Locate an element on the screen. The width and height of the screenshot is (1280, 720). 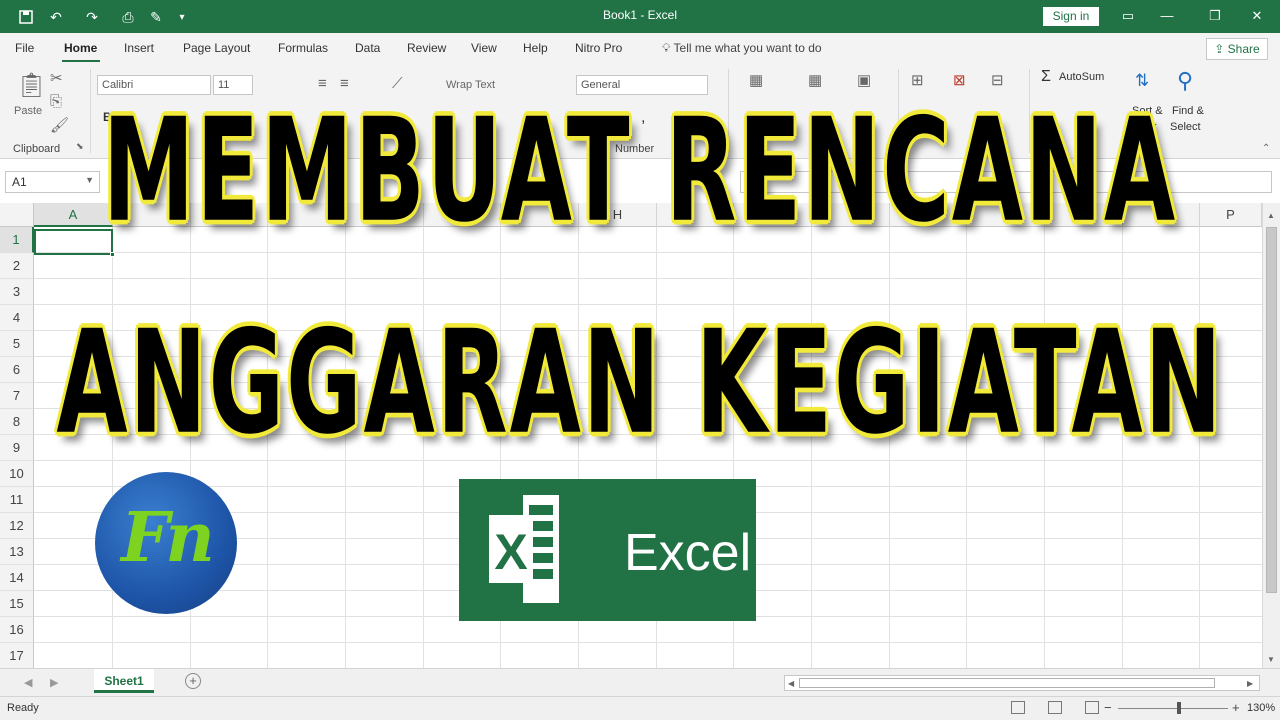
conditional-formatting-icon: ▦ is located at coordinates (756, 80).